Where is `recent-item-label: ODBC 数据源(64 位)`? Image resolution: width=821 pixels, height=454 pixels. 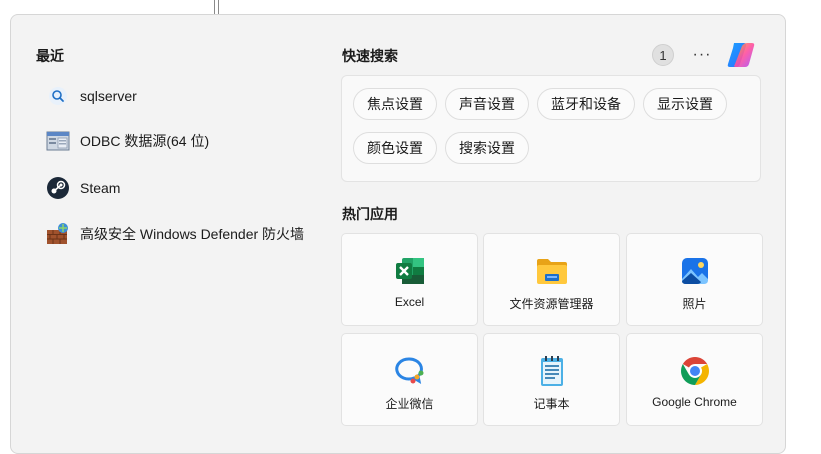
recent-item-label: ODBC 数据源(64 位) is located at coordinates (145, 141).